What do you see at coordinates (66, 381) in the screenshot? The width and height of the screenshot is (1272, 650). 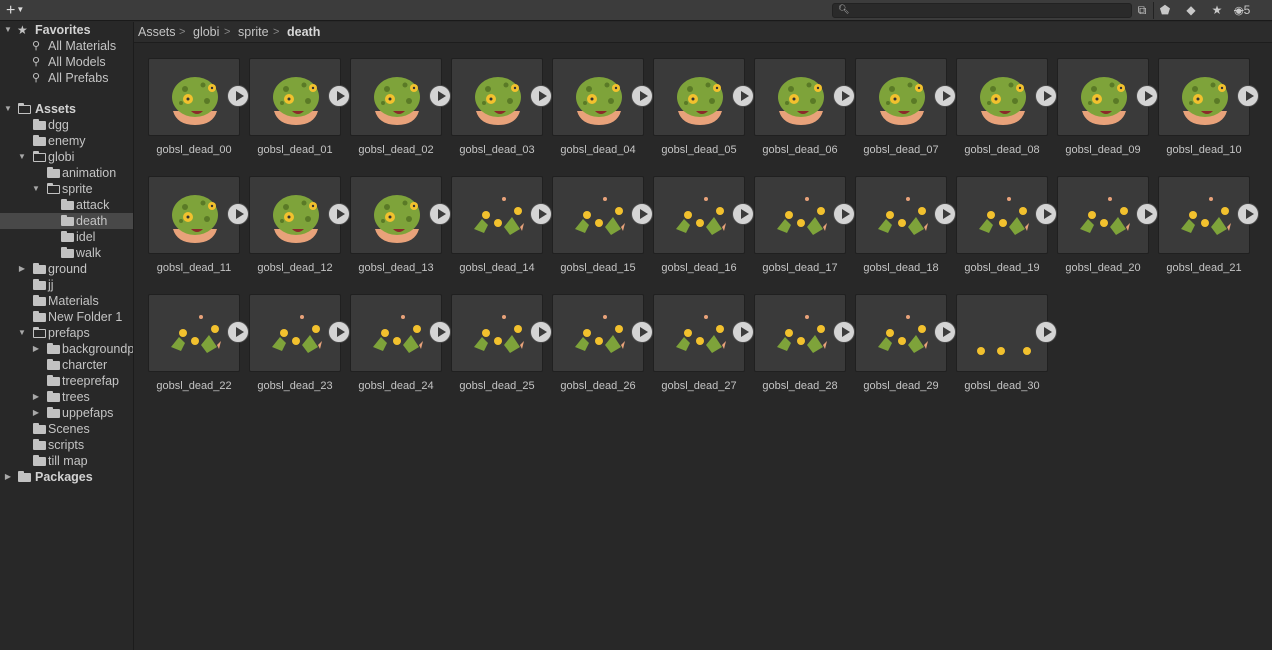 I see `tree-item-treeprefap: treeprefap` at bounding box center [66, 381].